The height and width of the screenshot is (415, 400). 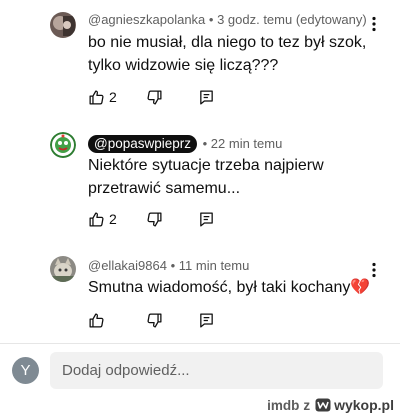 I want to click on reply-input, so click(x=216, y=370).